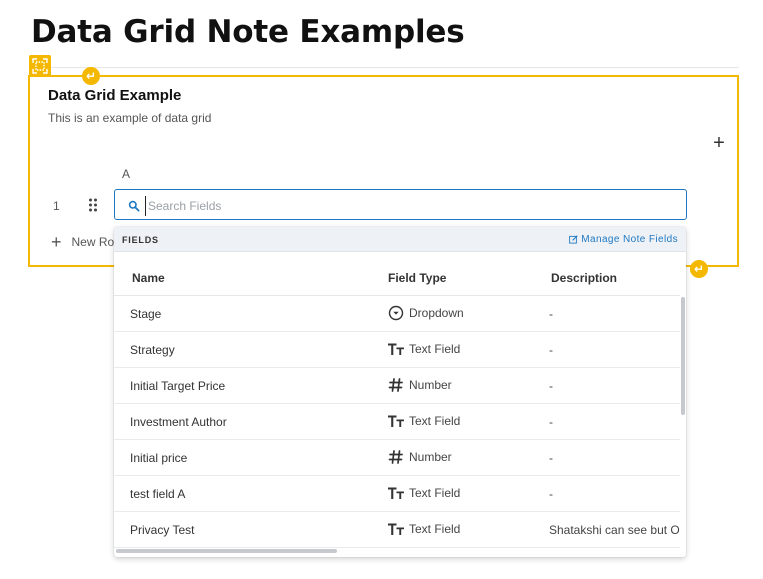 The width and height of the screenshot is (763, 579). Describe the element at coordinates (407, 206) in the screenshot. I see `search-input` at that location.